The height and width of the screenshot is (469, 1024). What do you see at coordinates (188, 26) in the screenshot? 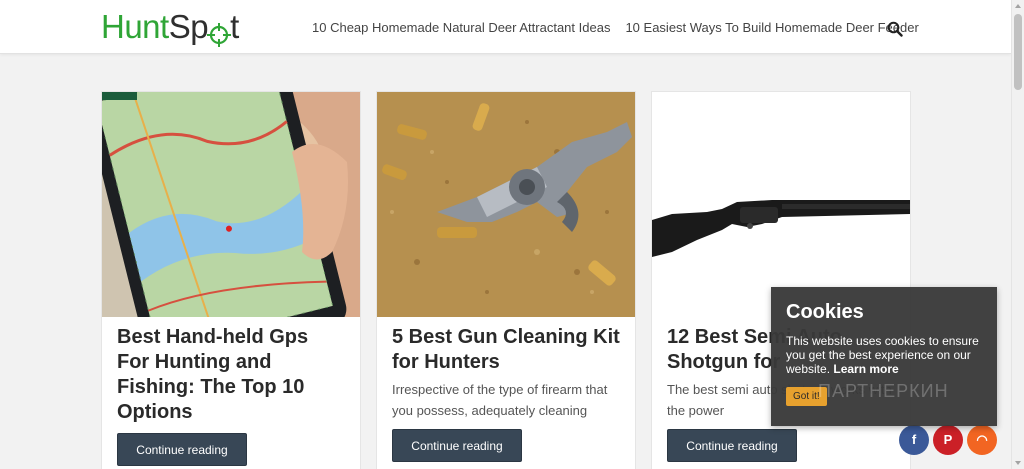
I see `logo-text-sp: Sp` at bounding box center [188, 26].